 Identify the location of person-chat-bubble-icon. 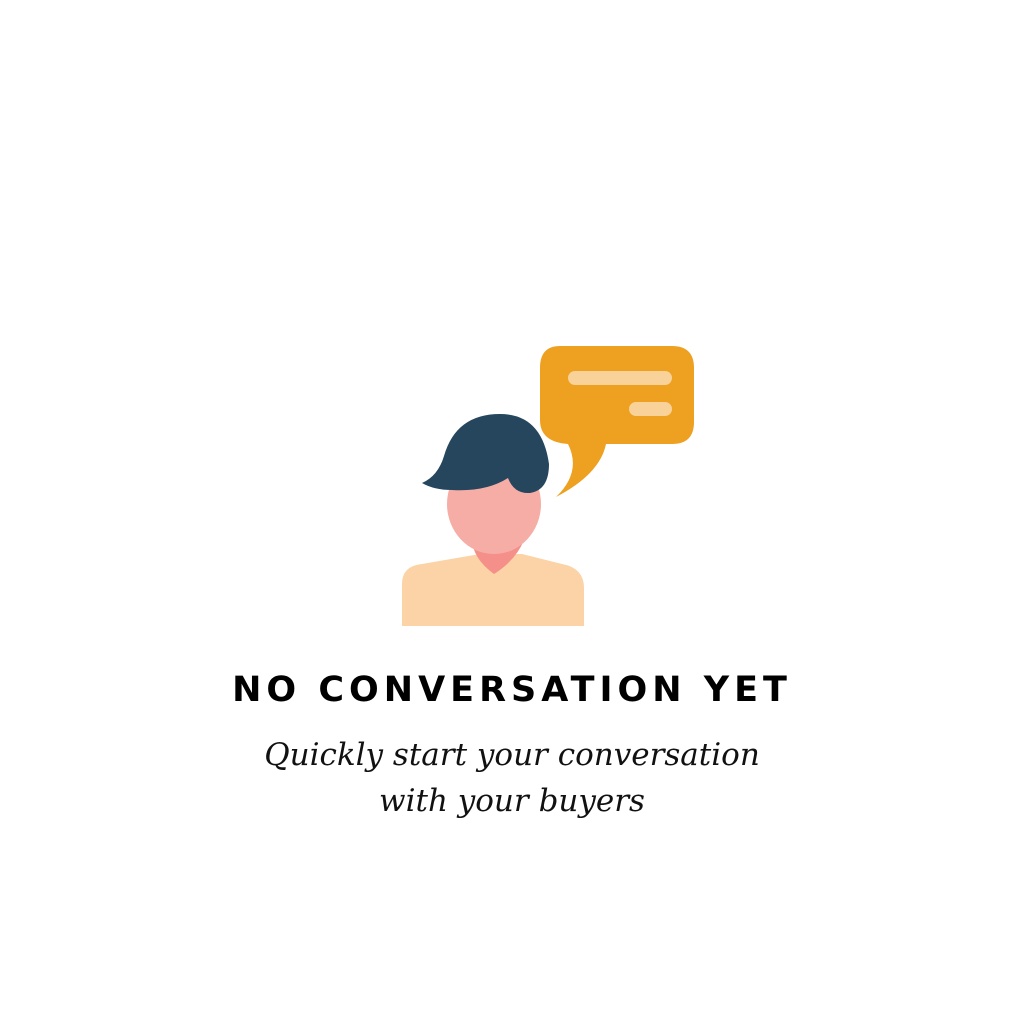
(548, 486).